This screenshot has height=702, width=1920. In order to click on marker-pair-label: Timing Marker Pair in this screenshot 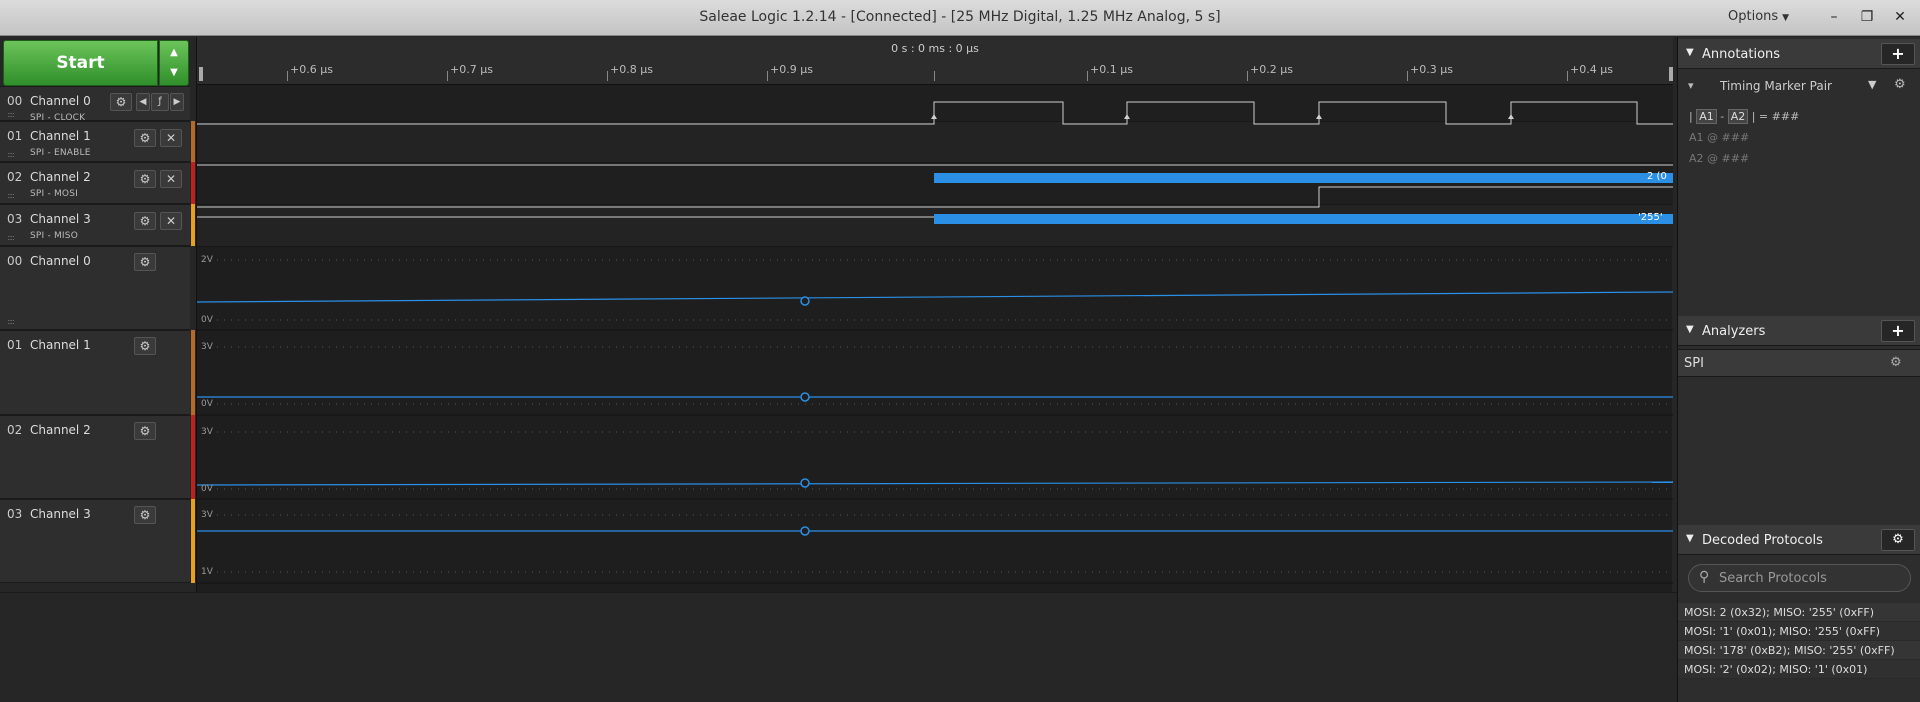, I will do `click(1776, 86)`.